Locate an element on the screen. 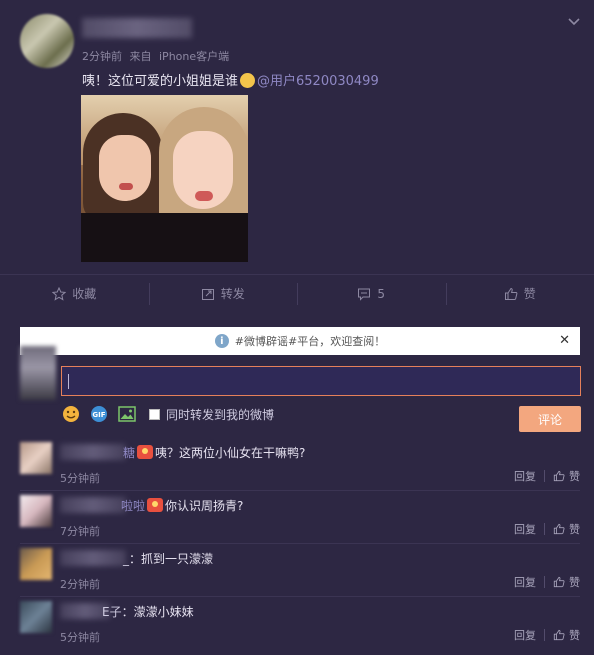 Image resolution: width=594 pixels, height=655 pixels. post-text: 咦！这位可爱的小姐姐是谁 is located at coordinates (160, 81).